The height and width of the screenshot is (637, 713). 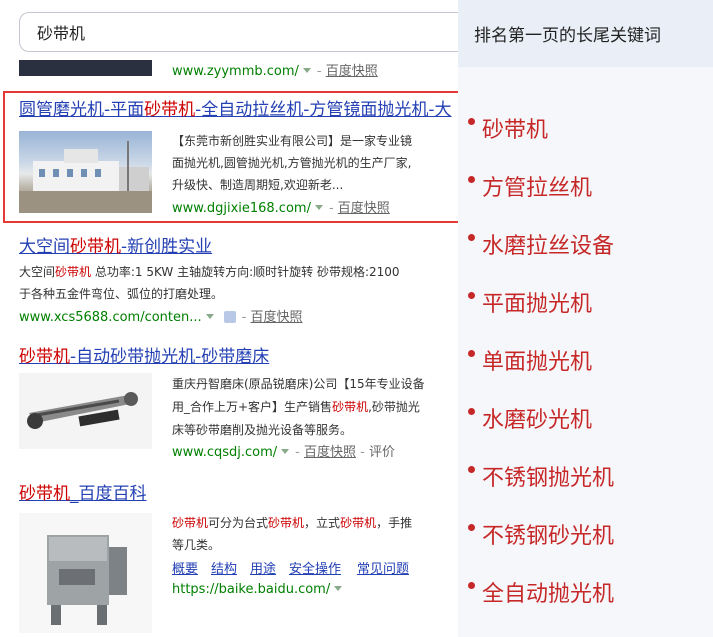 I want to click on search-box, so click(x=238, y=32).